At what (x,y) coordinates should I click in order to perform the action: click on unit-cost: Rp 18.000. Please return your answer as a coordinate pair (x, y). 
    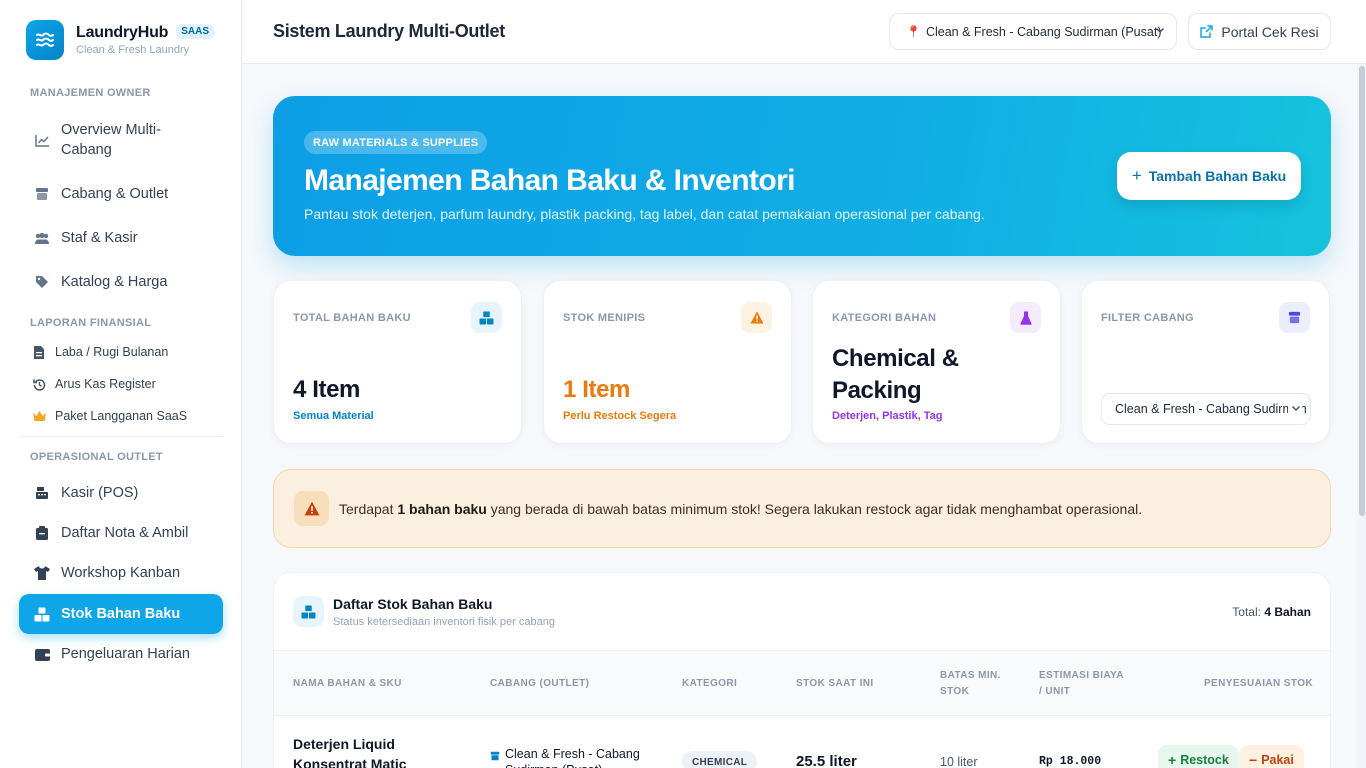
    Looking at the image, I should click on (1070, 761).